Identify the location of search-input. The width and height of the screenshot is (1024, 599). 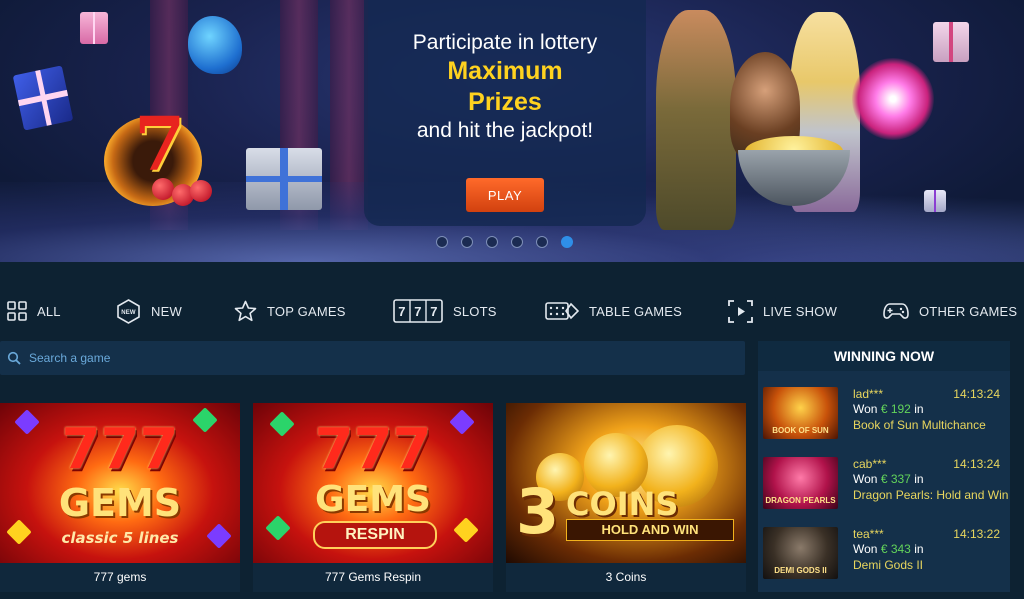
(369, 358).